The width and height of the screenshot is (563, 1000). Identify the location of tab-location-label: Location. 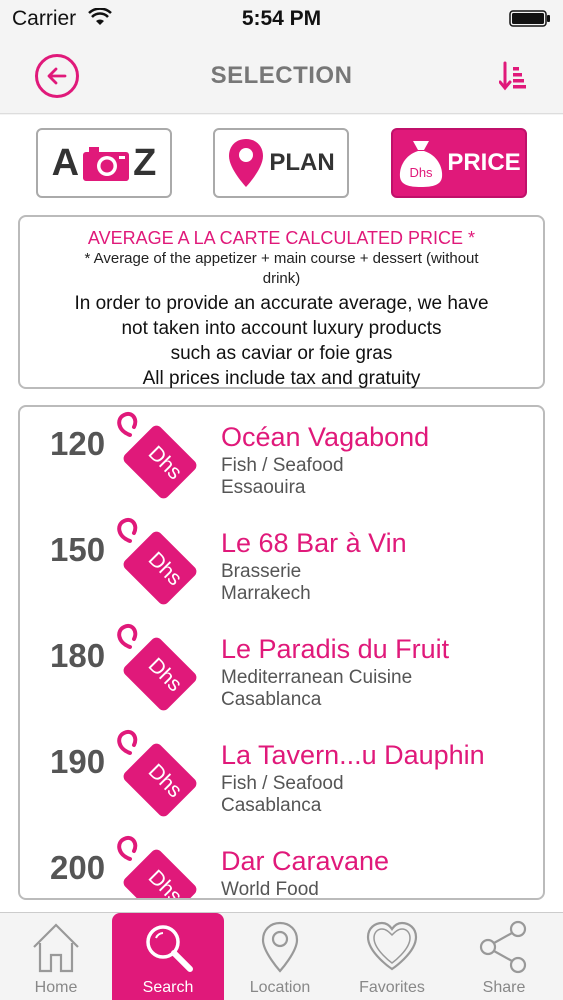
(280, 987).